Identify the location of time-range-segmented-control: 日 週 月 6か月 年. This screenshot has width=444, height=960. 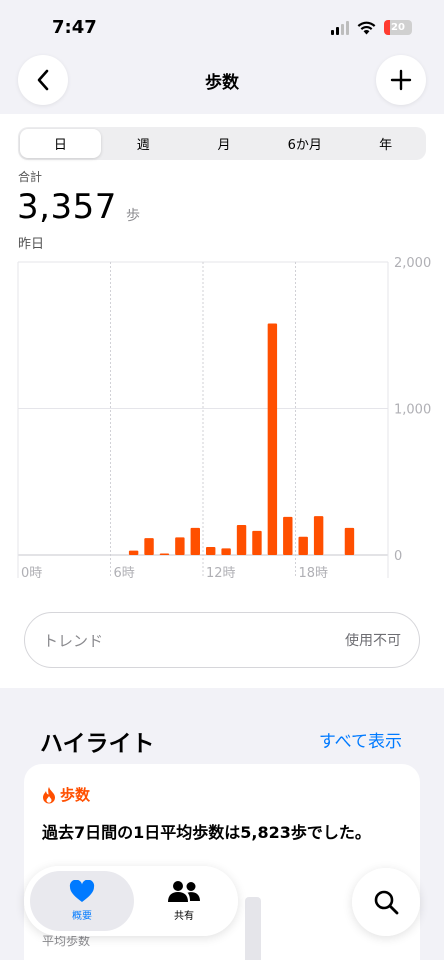
(222, 143).